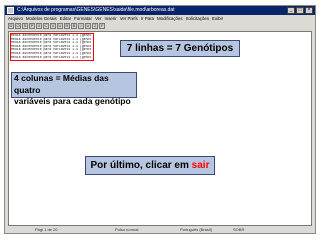  What do you see at coordinates (160, 26) in the screenshot?
I see `toolbar: D O S P X C V U R B I U Z F` at bounding box center [160, 26].